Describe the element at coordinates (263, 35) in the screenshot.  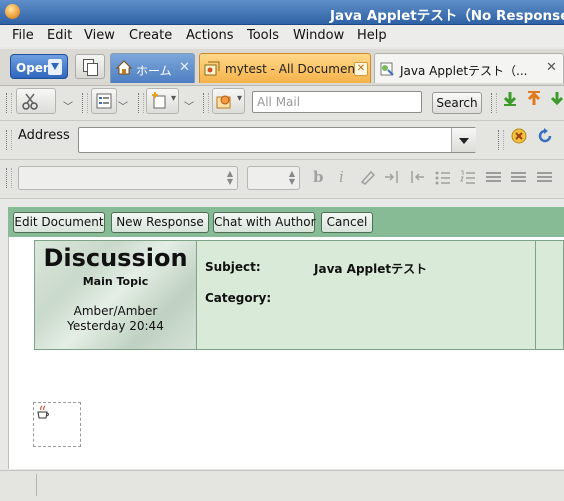
I see `menu-tools: Tools` at that location.